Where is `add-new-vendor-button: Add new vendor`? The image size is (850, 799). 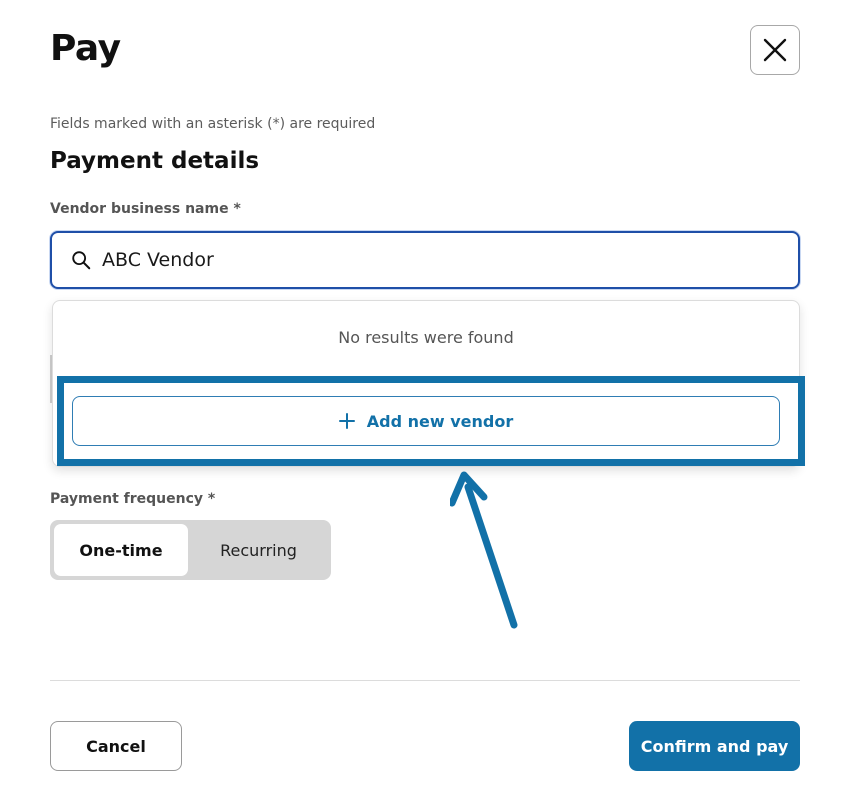
add-new-vendor-button: Add new vendor is located at coordinates (426, 421).